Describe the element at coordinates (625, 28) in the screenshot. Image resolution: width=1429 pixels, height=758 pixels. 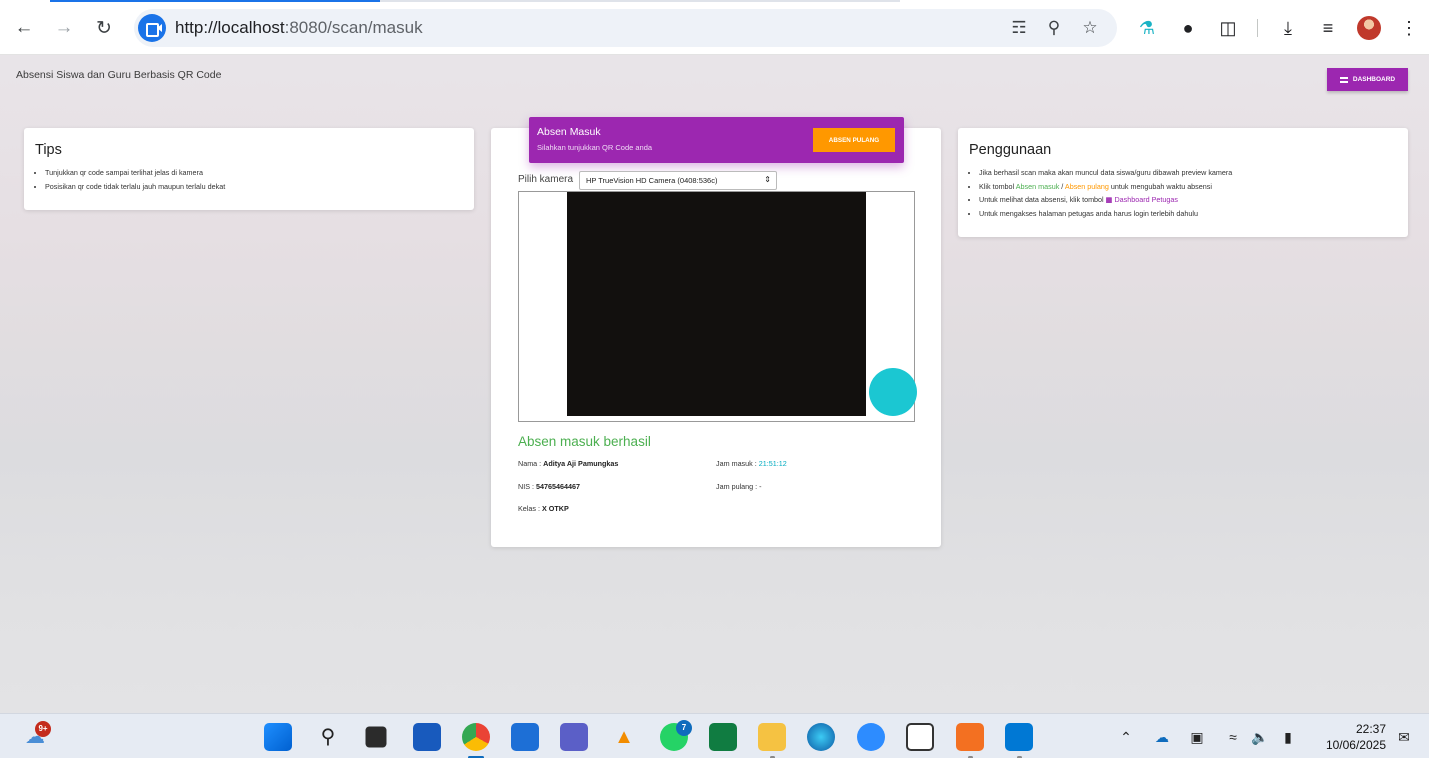
I see `address-bar: http://localhost:8080/scan/masuk ☶ ⚲ ☆` at that location.